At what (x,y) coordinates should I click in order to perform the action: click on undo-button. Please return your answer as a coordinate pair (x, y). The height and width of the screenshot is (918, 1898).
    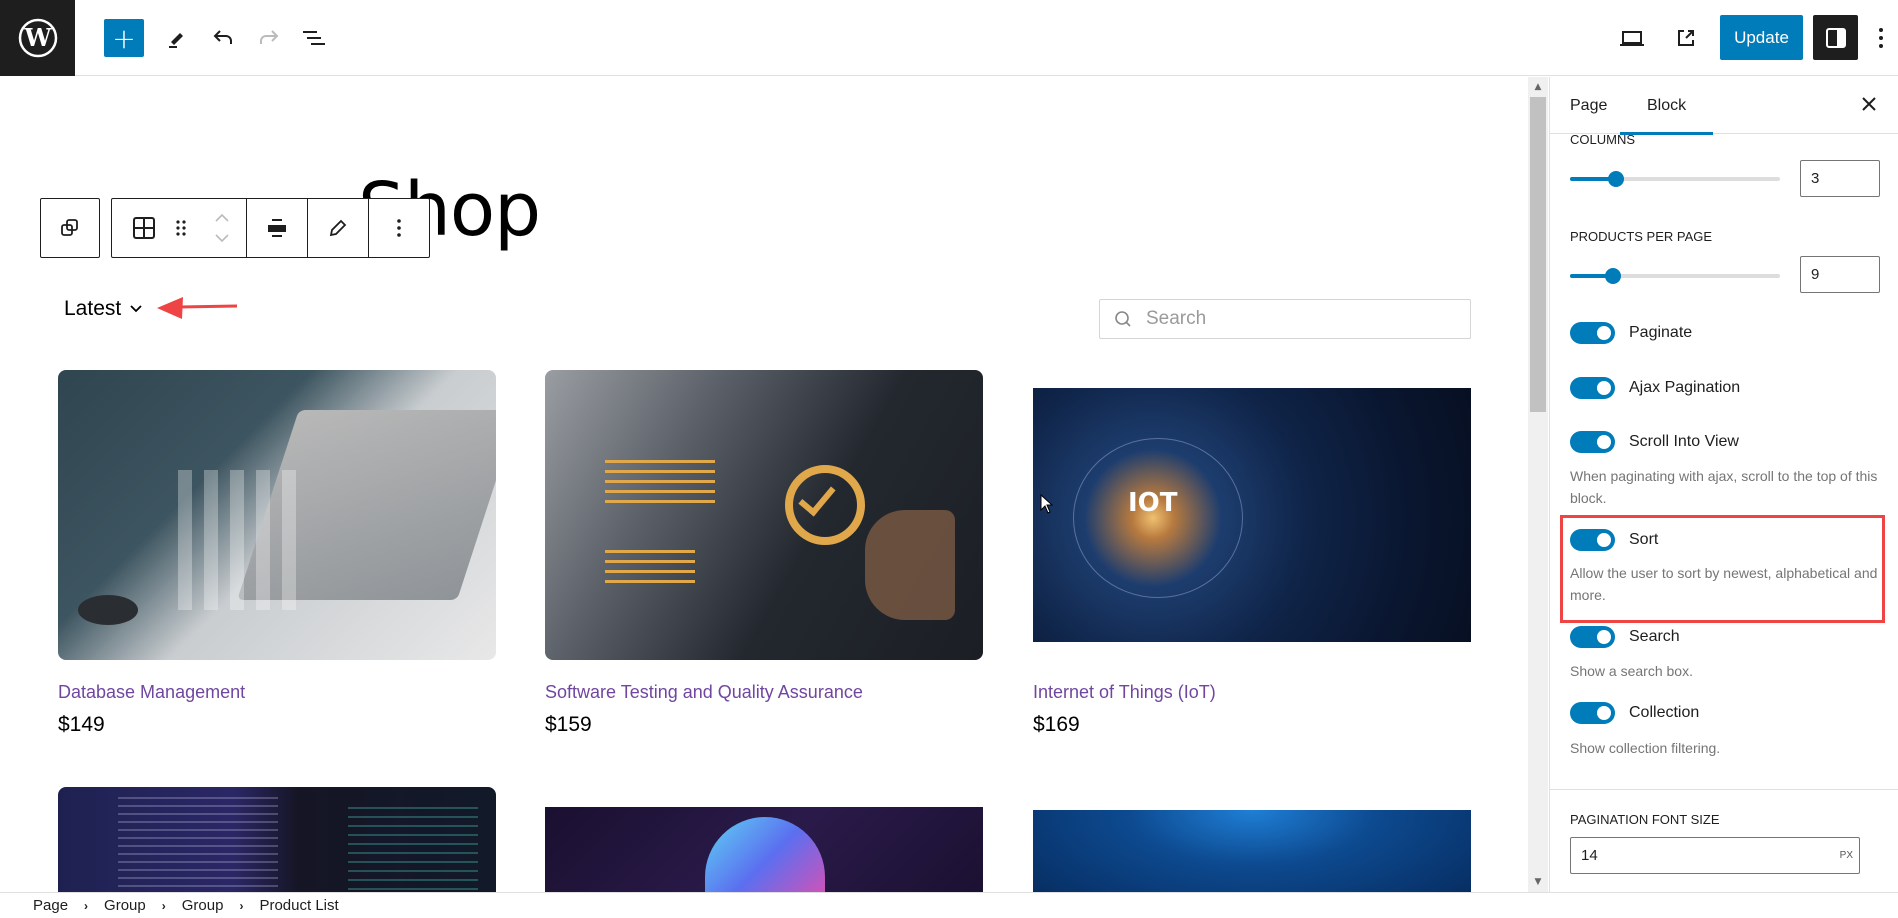
    Looking at the image, I should click on (223, 38).